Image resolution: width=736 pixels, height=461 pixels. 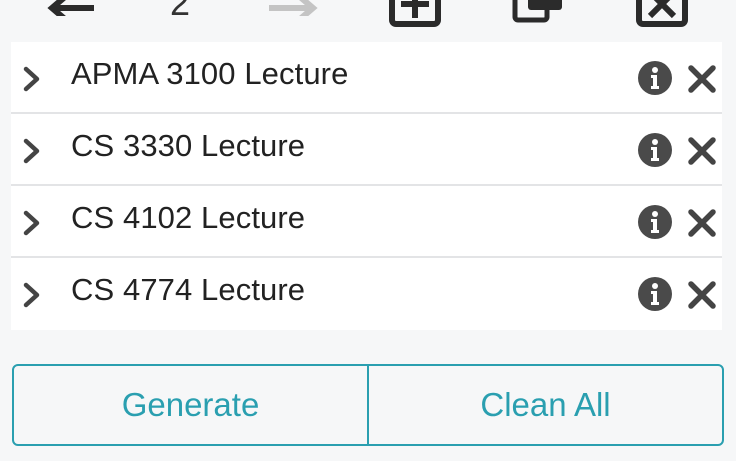 I want to click on undo-arrow-icon, so click(x=72, y=8).